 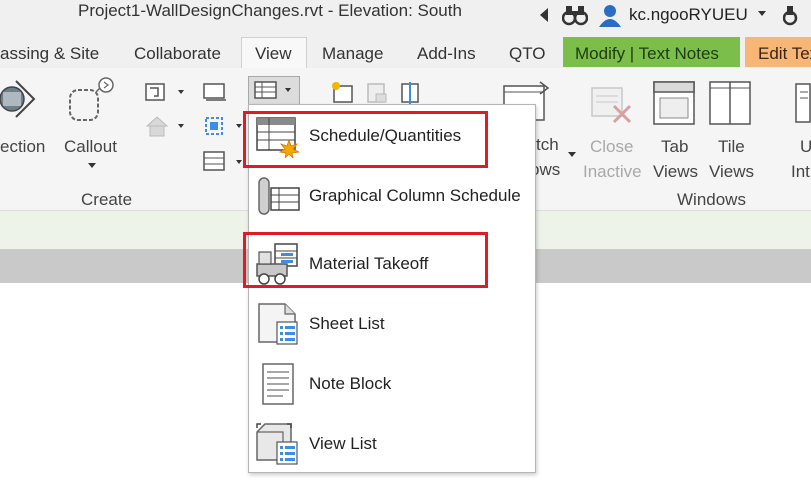 What do you see at coordinates (527, 54) in the screenshot?
I see `tab-qto: QTO` at bounding box center [527, 54].